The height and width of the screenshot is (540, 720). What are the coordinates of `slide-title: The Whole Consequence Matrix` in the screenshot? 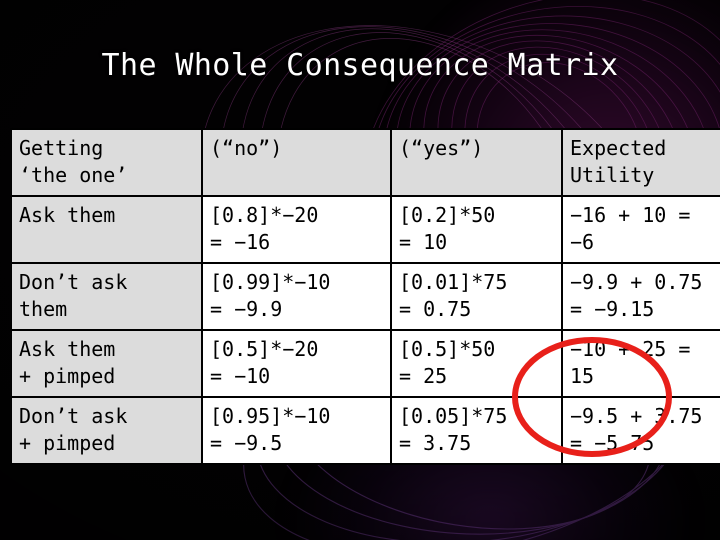 It's located at (360, 65).